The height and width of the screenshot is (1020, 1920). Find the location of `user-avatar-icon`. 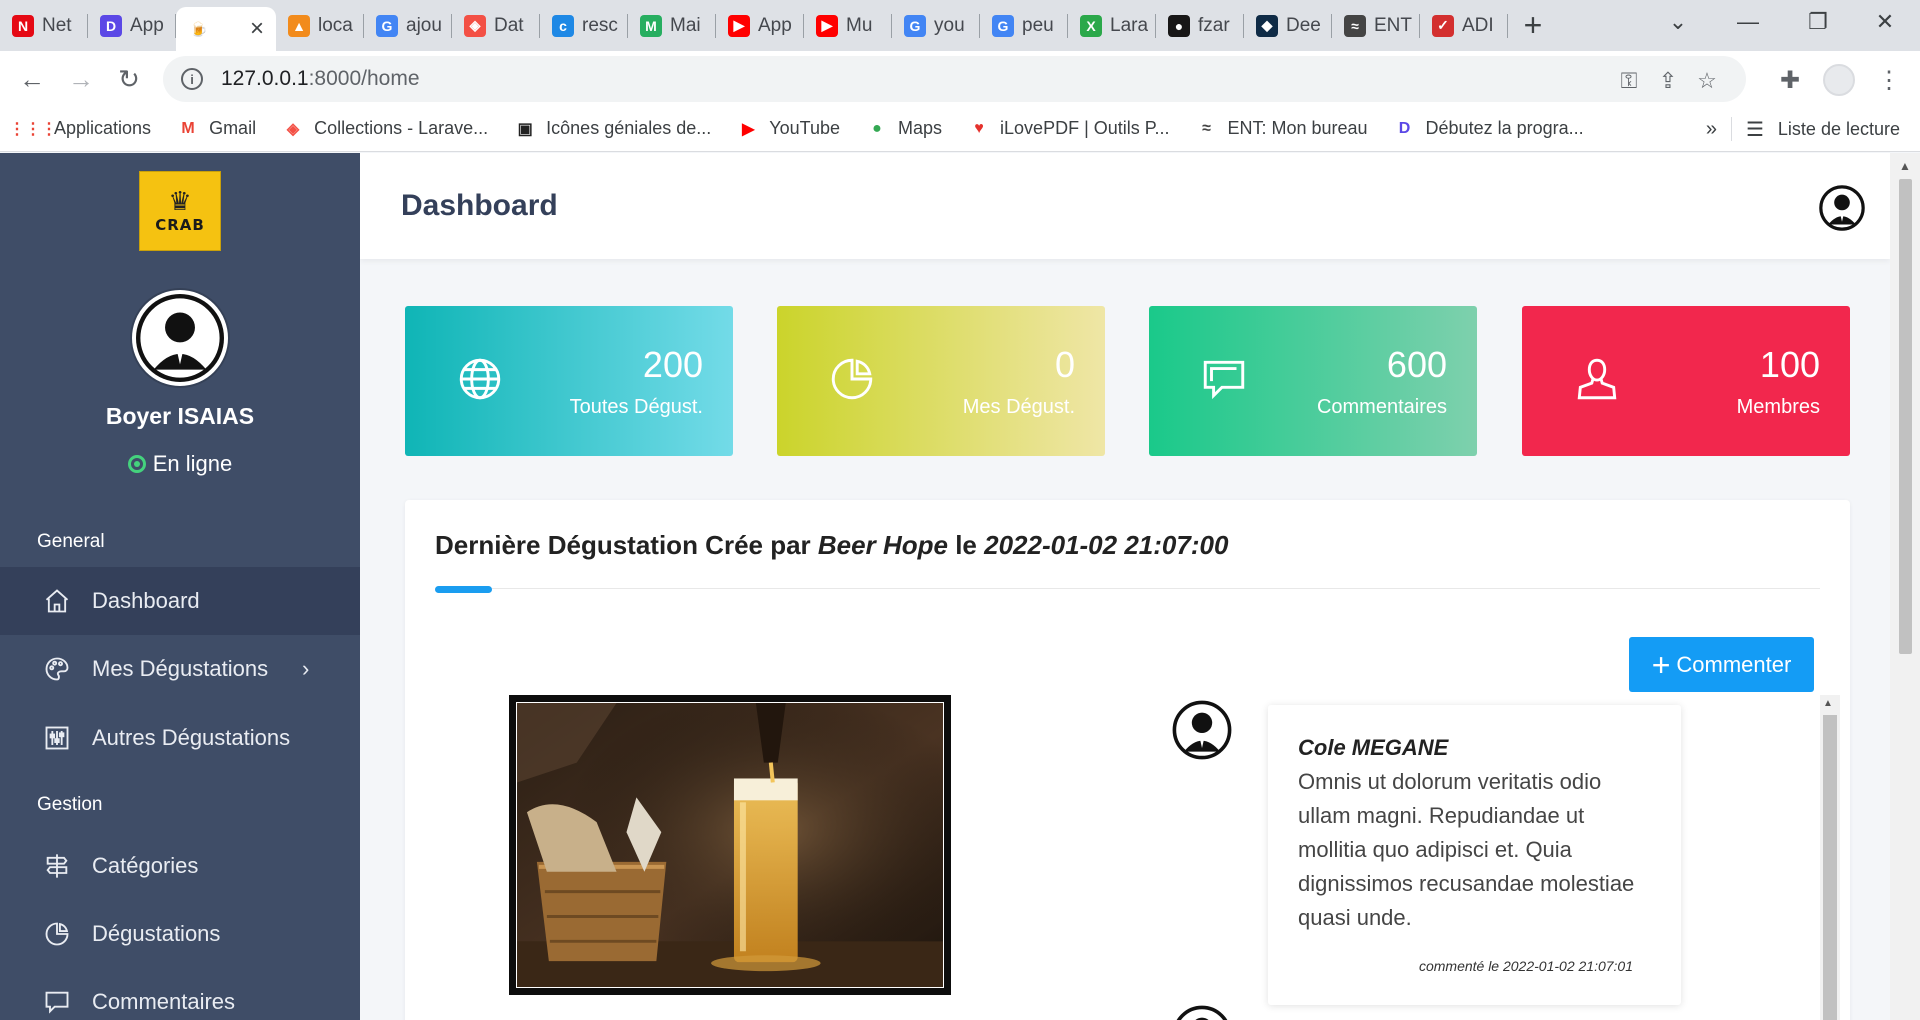

user-avatar-icon is located at coordinates (180, 338).